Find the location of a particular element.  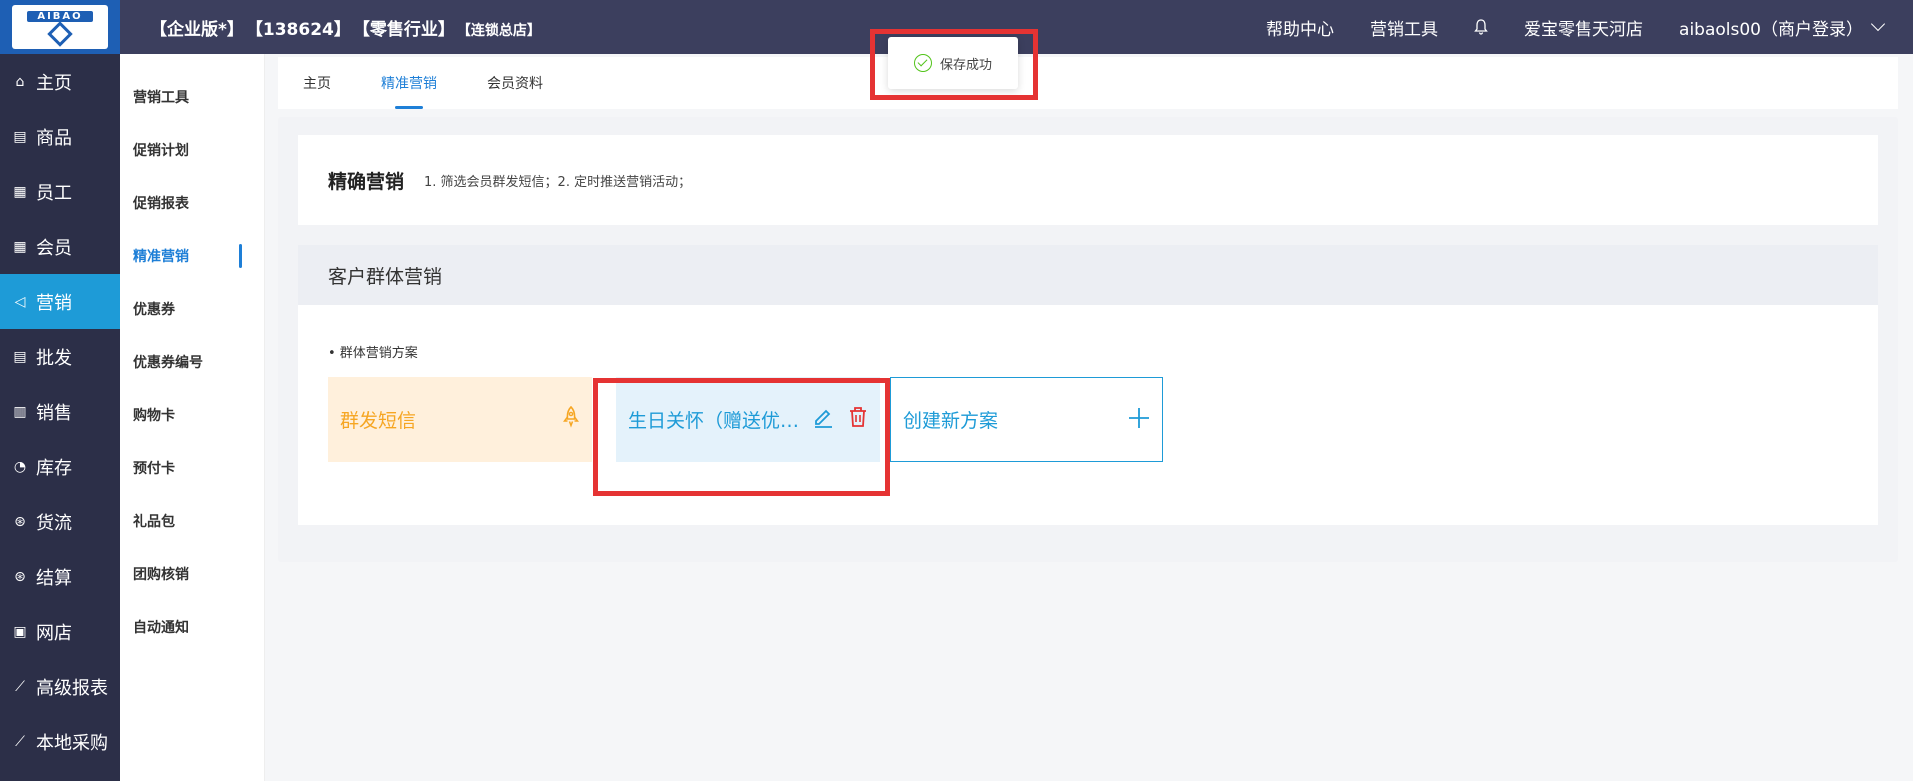

sidebar-item-logistics: ⊛ 货流 is located at coordinates (60, 521).